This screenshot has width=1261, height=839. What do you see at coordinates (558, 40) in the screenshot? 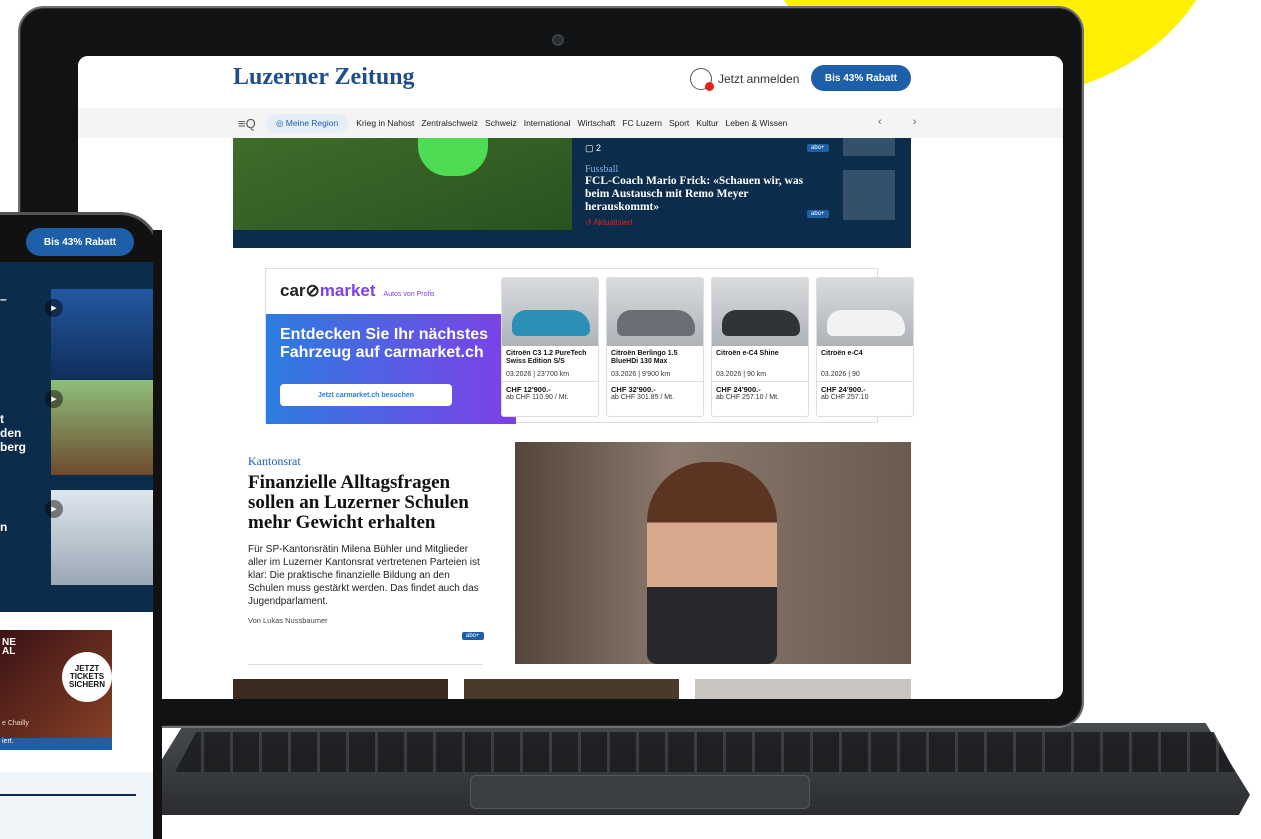
I see `webcam-icon` at bounding box center [558, 40].